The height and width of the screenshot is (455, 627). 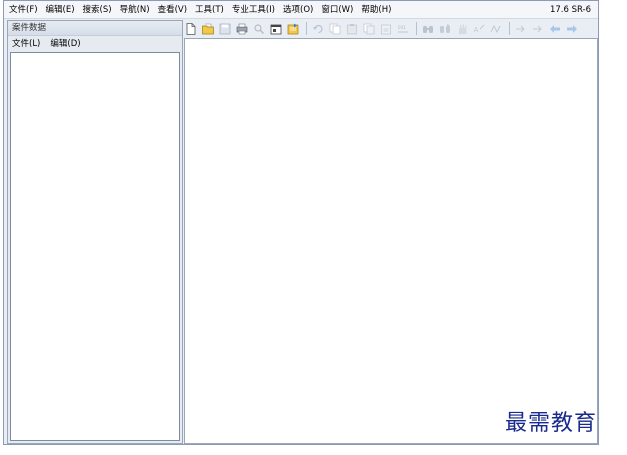 What do you see at coordinates (259, 29) in the screenshot?
I see `search-icon` at bounding box center [259, 29].